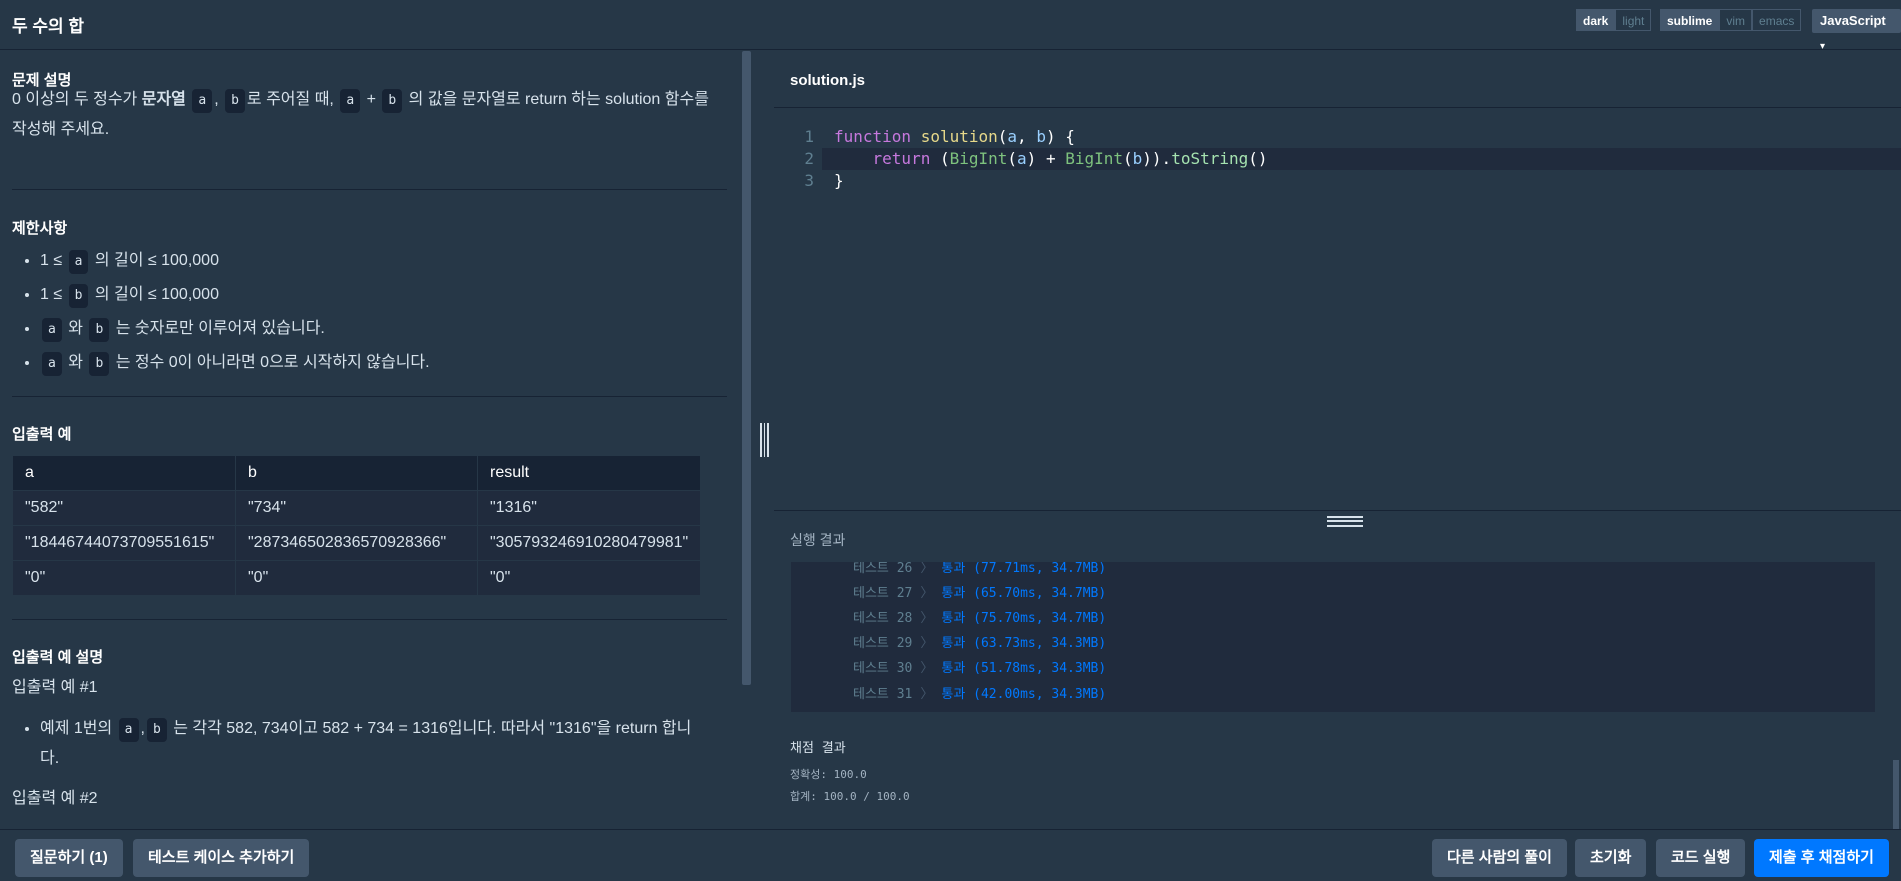 The image size is (1901, 881). Describe the element at coordinates (1896, 795) in the screenshot. I see `right-scrollbar` at that location.